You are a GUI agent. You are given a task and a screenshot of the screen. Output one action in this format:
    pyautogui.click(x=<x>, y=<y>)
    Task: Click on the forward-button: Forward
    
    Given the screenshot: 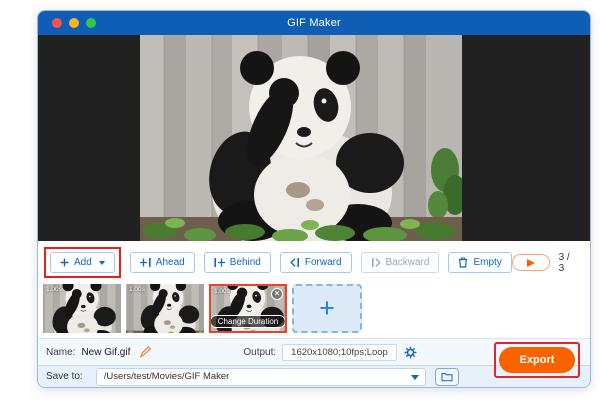 What is the action you would take?
    pyautogui.click(x=315, y=262)
    